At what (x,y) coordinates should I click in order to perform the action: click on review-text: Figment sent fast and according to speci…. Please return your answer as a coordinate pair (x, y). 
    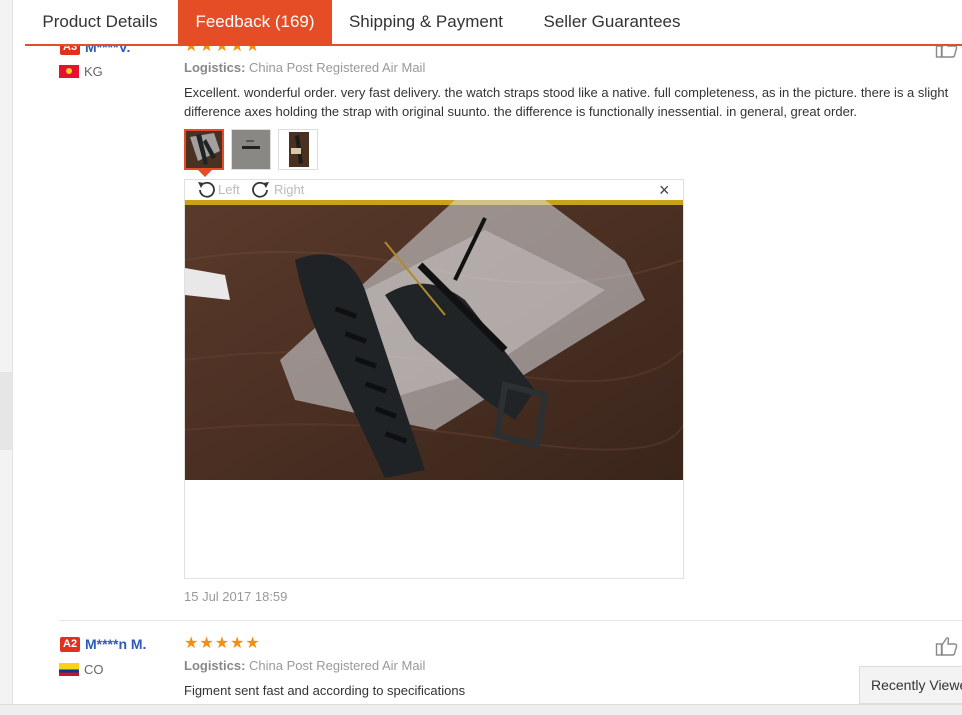
    Looking at the image, I should click on (325, 690).